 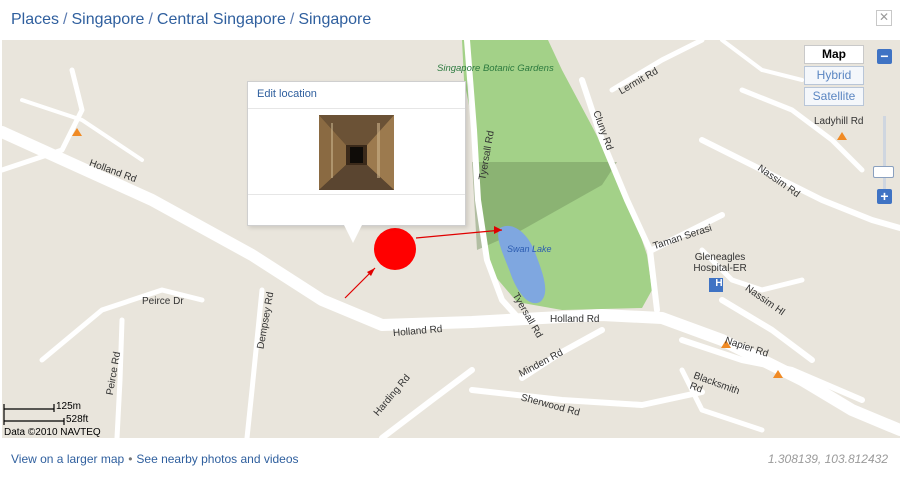 What do you see at coordinates (884, 196) in the screenshot?
I see `zoom-in-button: +` at bounding box center [884, 196].